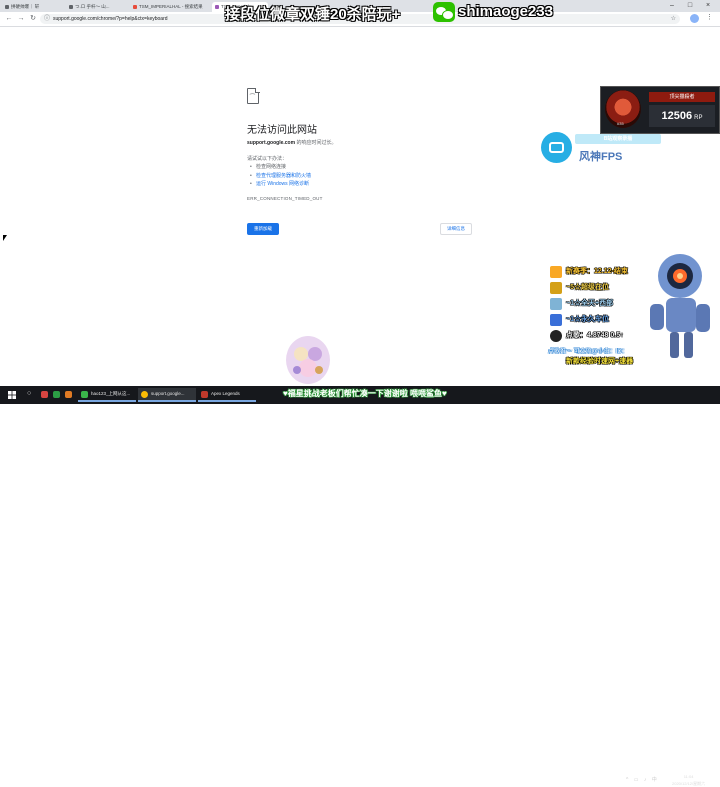 This screenshot has width=720, height=787. What do you see at coordinates (253, 95) in the screenshot?
I see `sad-page-icon: ⁀` at bounding box center [253, 95].